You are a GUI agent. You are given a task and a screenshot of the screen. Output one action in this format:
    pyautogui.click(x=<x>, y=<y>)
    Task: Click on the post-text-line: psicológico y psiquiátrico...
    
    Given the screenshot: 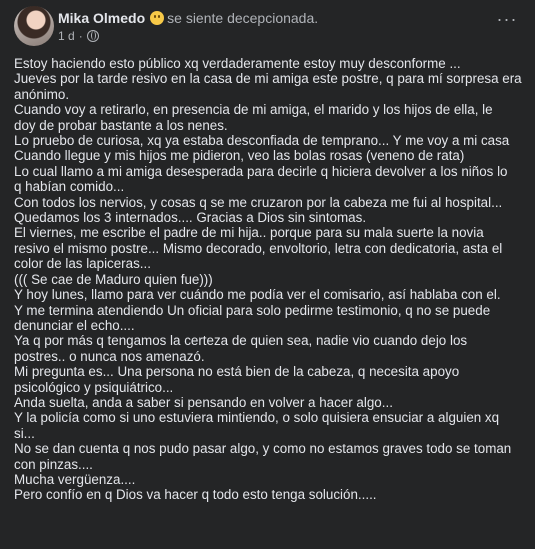 What is the action you would take?
    pyautogui.click(x=94, y=387)
    